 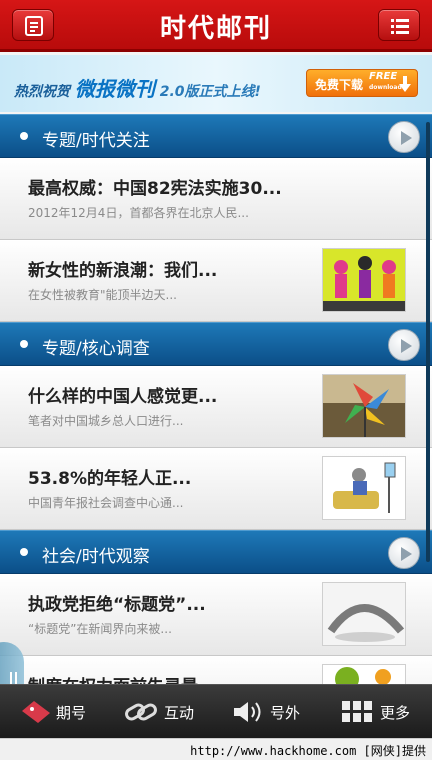 What do you see at coordinates (113, 678) in the screenshot?
I see `item-title: 制度在权力面前失灵最` at bounding box center [113, 678].